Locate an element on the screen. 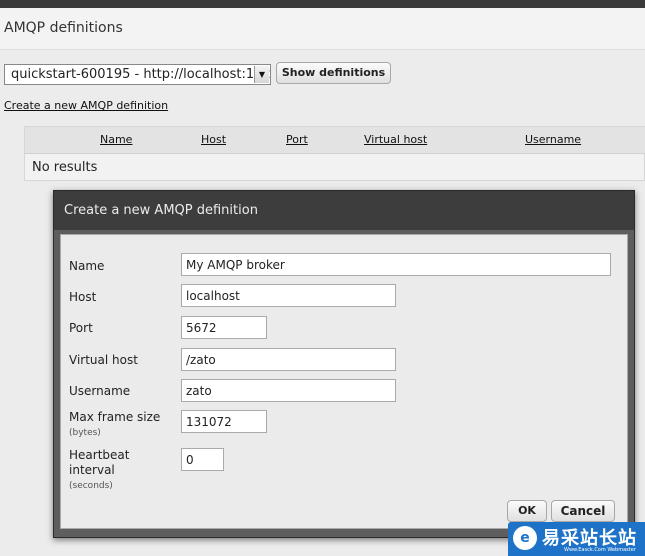 The height and width of the screenshot is (556, 645). heartbeat-label-line1: Heartbeat is located at coordinates (99, 455).